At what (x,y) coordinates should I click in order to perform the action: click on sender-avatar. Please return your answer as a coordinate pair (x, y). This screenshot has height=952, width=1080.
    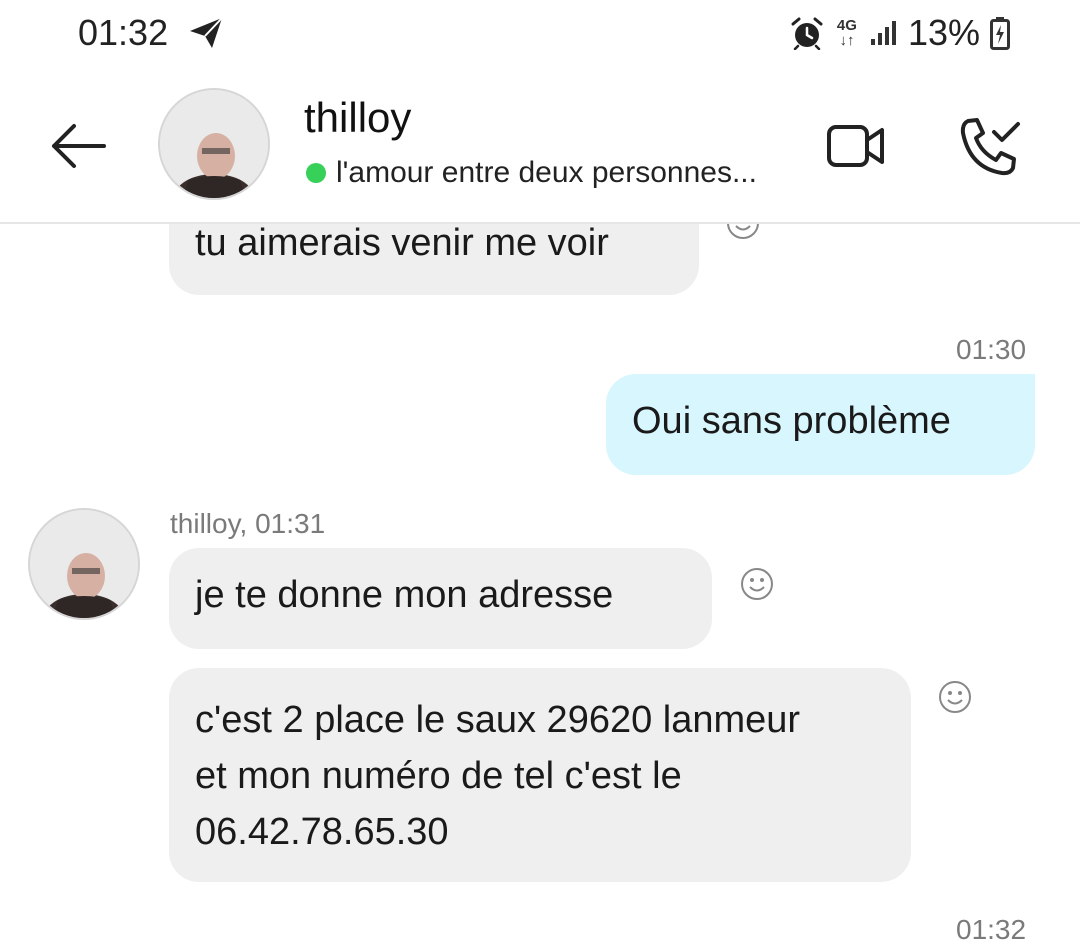
    Looking at the image, I should click on (84, 564).